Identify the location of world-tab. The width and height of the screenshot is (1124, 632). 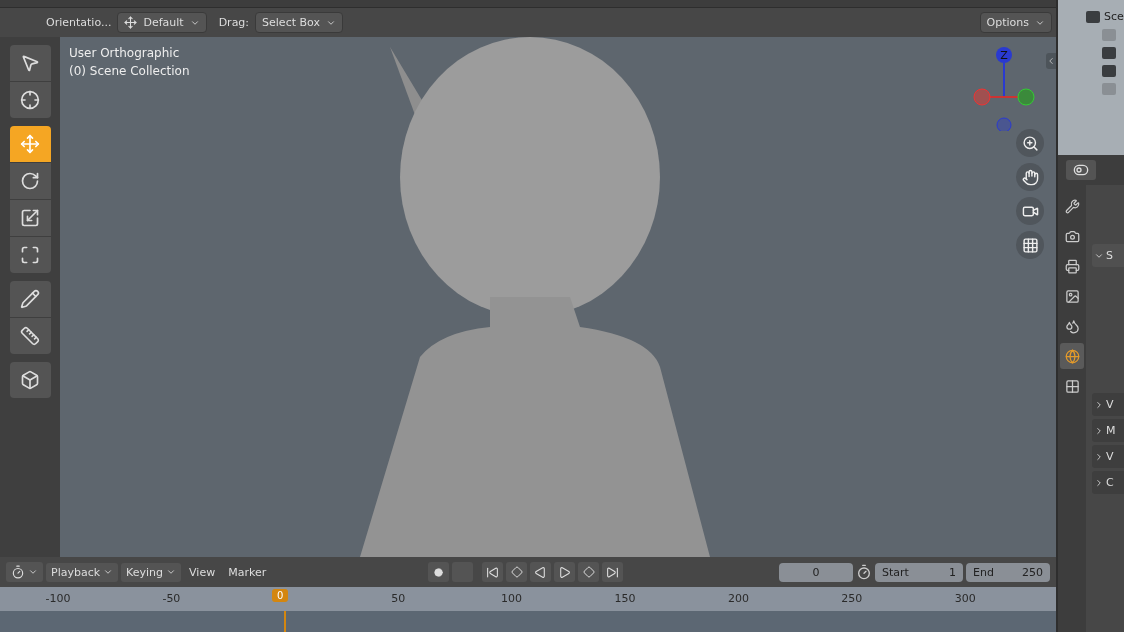
(1072, 356).